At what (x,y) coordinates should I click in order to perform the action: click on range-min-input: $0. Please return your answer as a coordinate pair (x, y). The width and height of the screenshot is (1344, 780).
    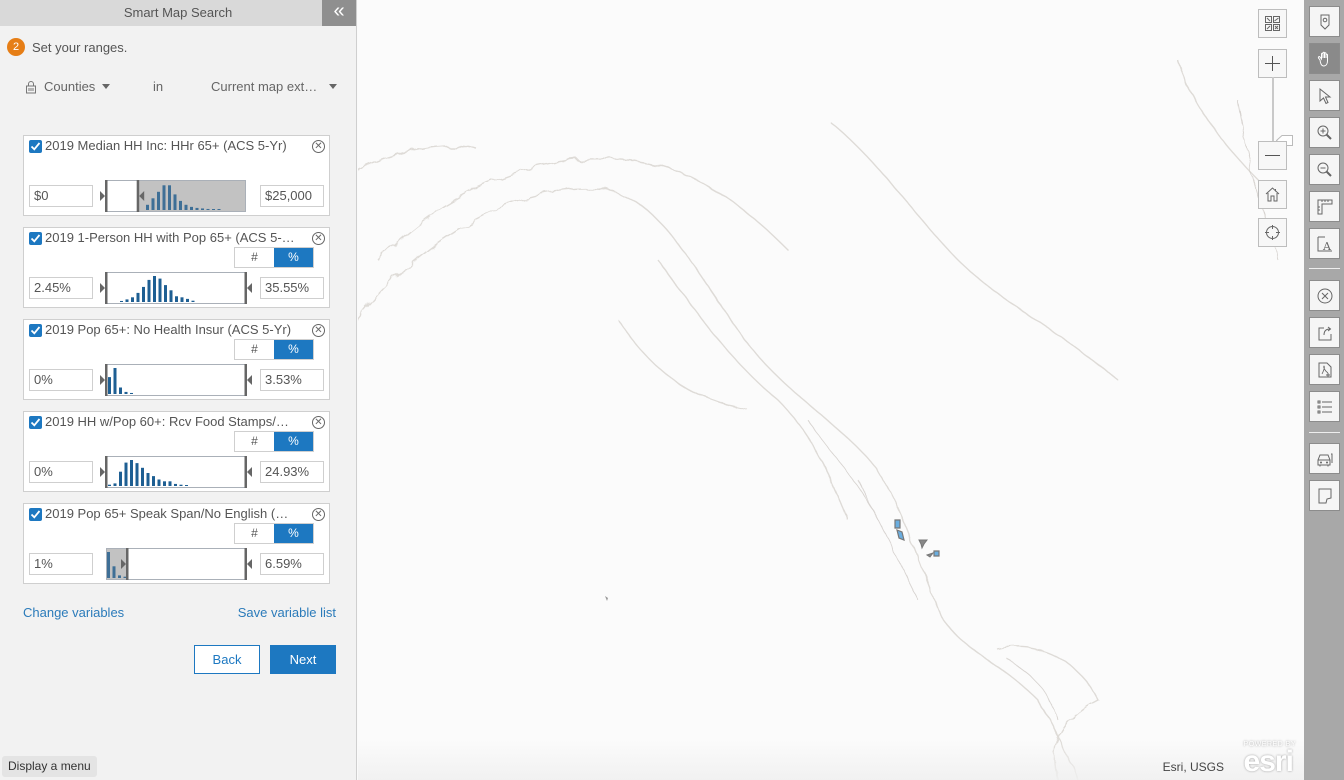
    Looking at the image, I should click on (61, 196).